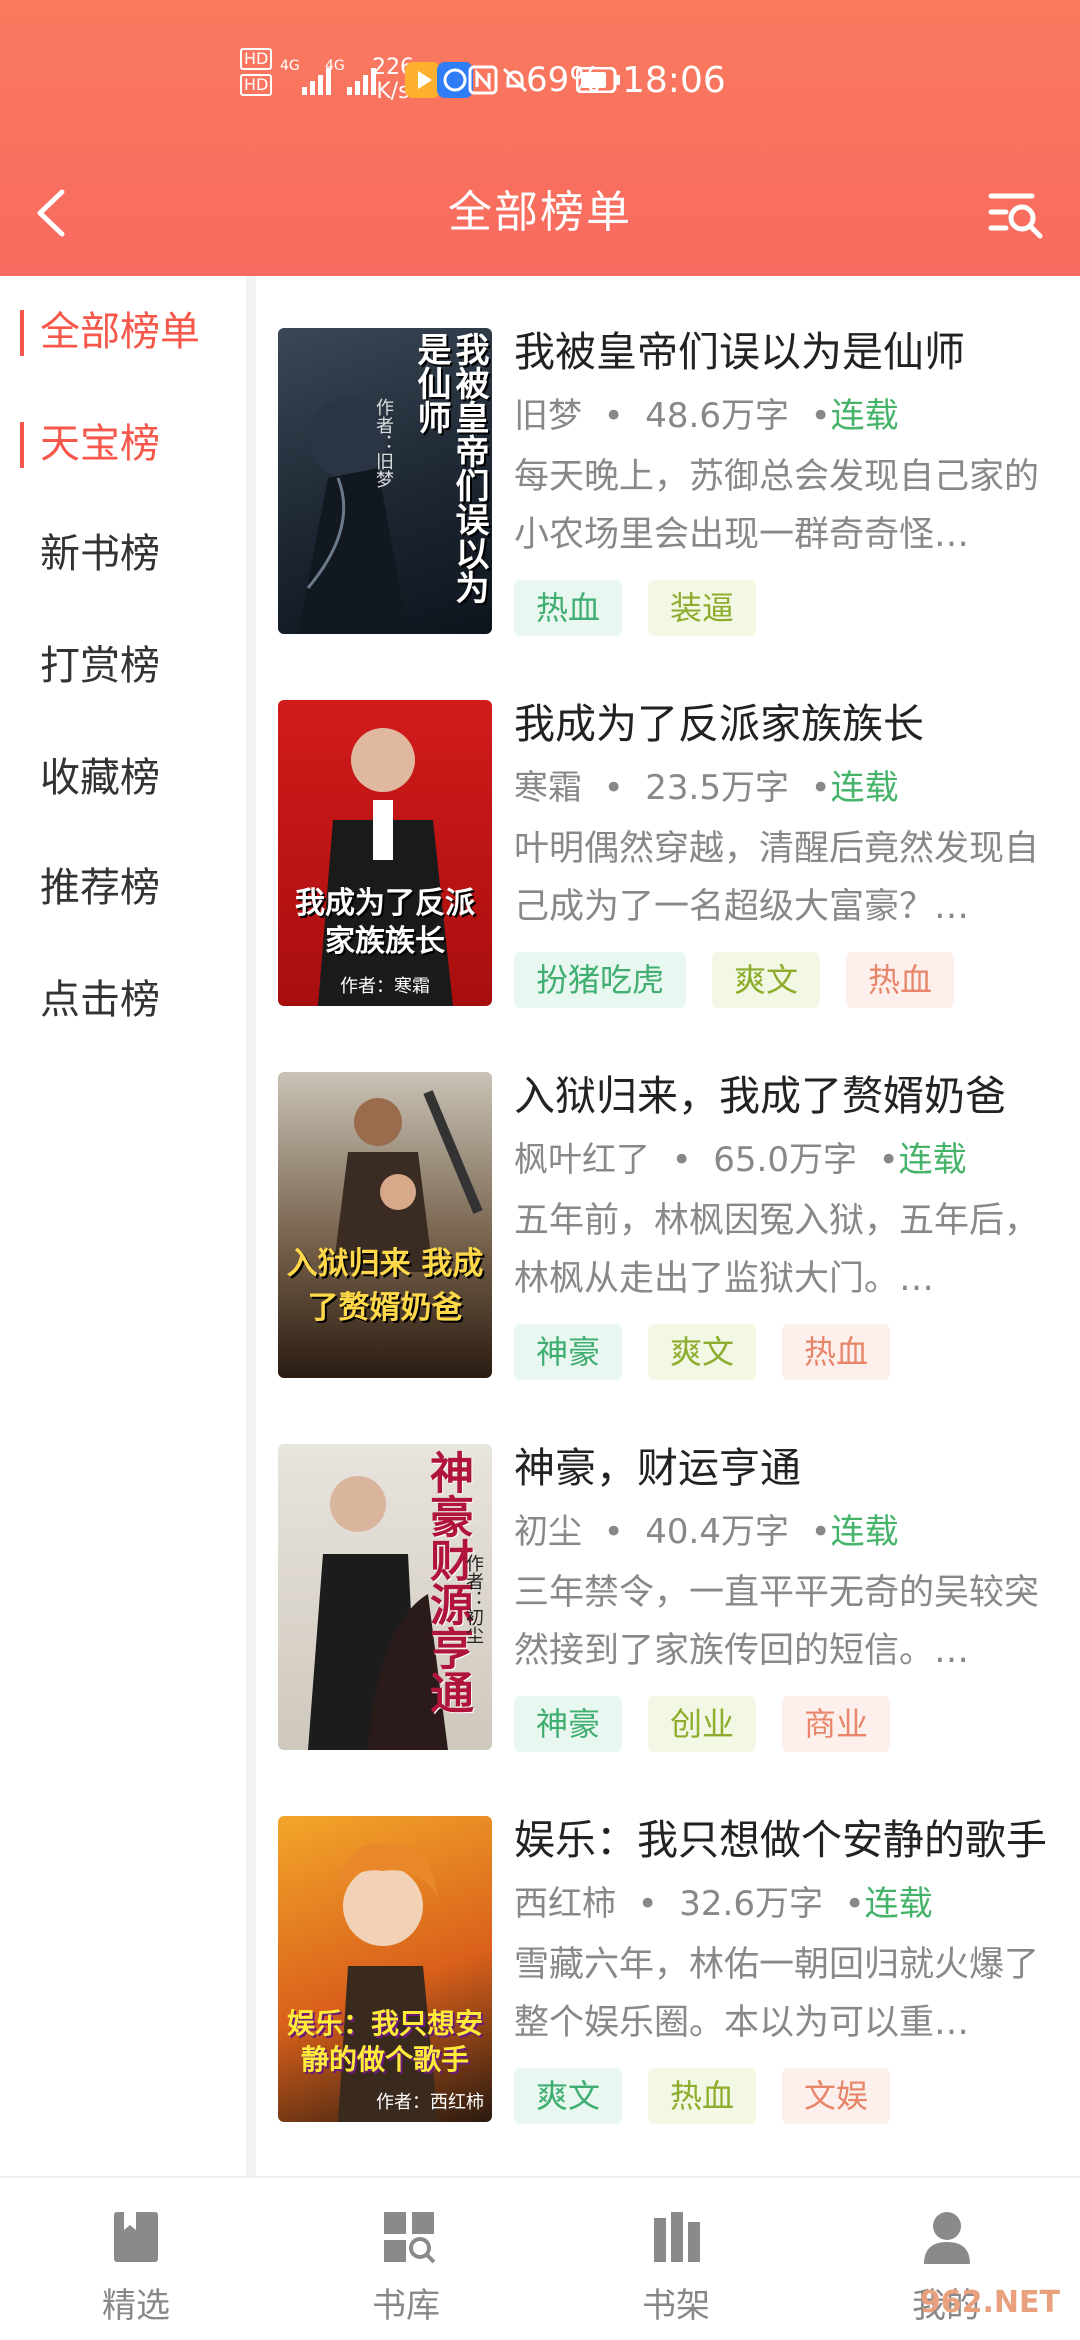  I want to click on book-cover: 娱乐：我只想安静的做个歌手 作者：西红柿, so click(385, 1969).